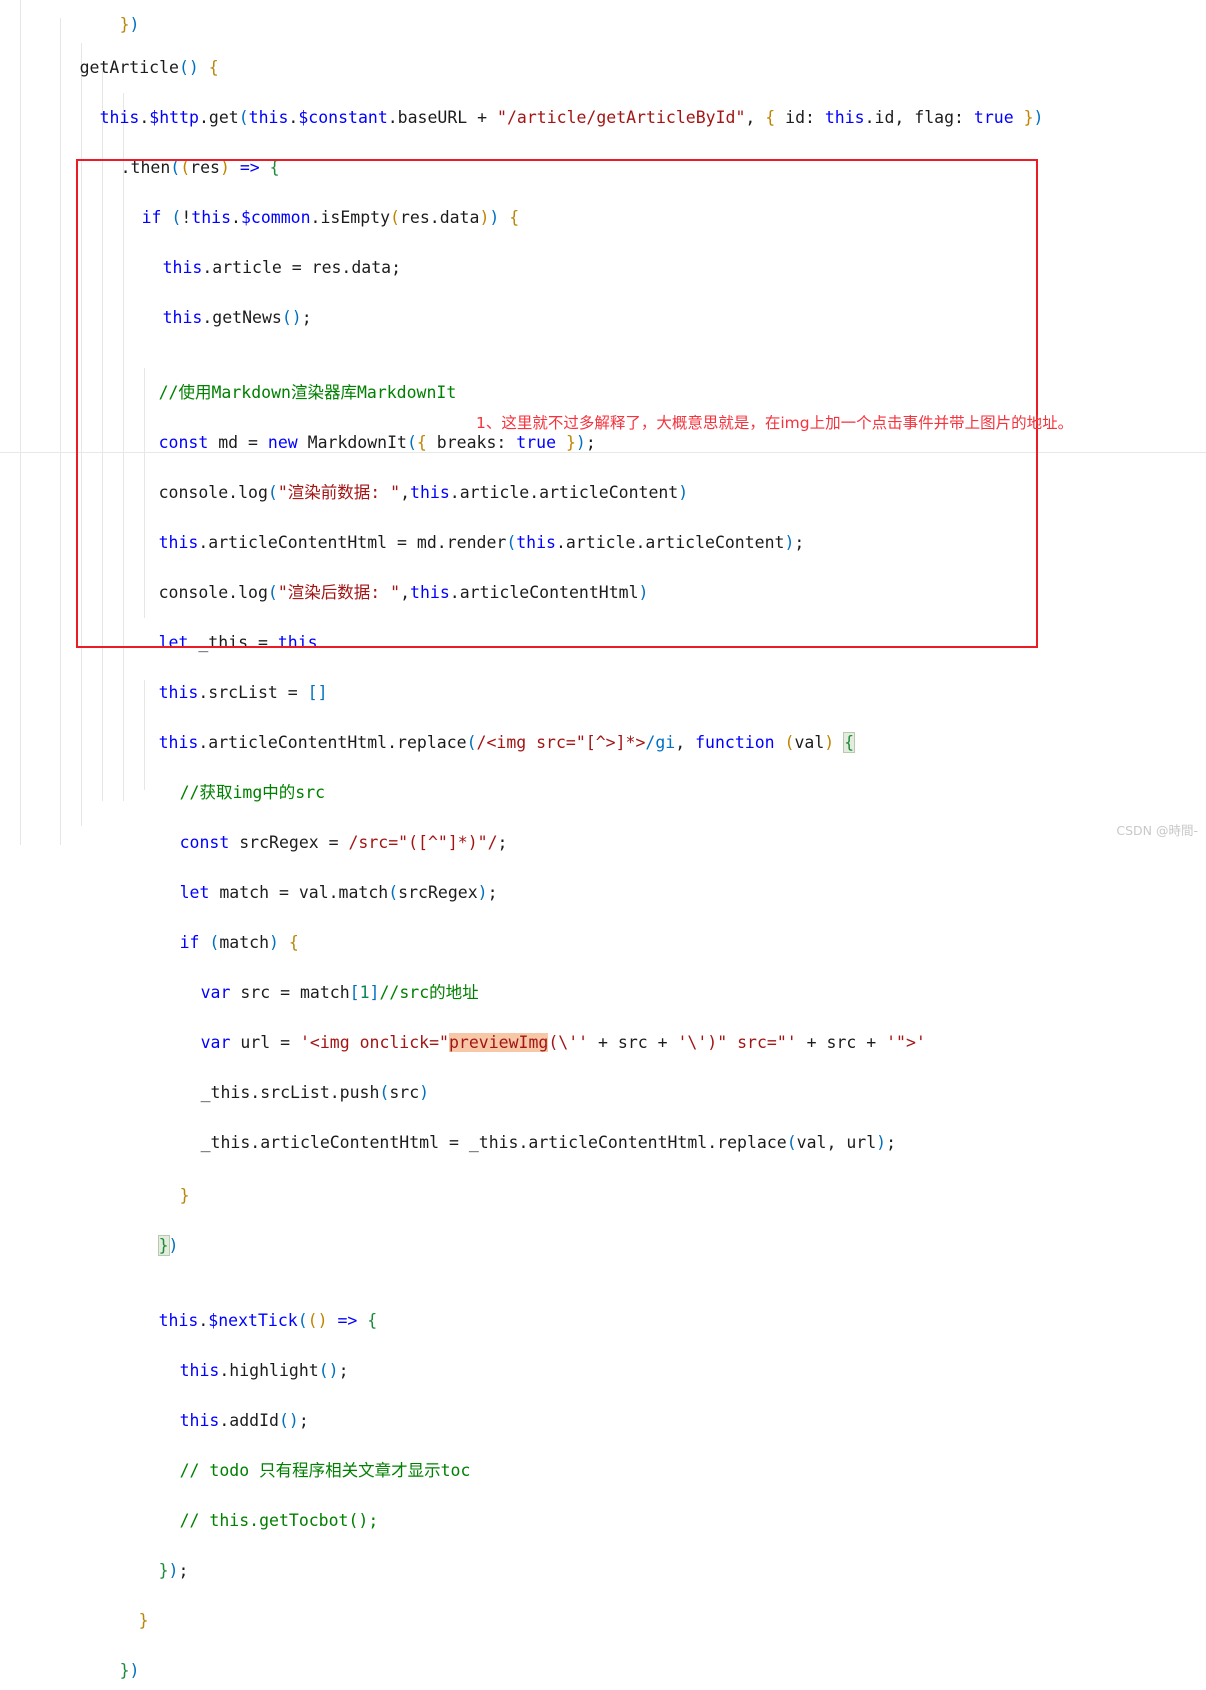 This screenshot has width=1206, height=1690. Describe the element at coordinates (325, 1470) in the screenshot. I see `code-line: // todo 只有程序相关文章才显示toc` at that location.